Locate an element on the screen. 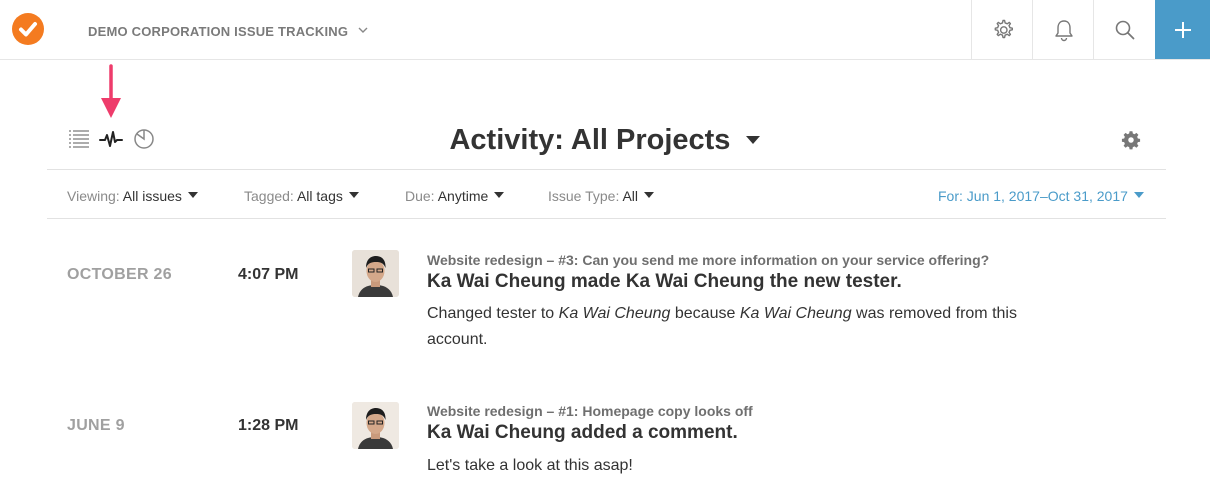 The height and width of the screenshot is (495, 1210). issue-type-filter: Issue Type: All is located at coordinates (601, 195).